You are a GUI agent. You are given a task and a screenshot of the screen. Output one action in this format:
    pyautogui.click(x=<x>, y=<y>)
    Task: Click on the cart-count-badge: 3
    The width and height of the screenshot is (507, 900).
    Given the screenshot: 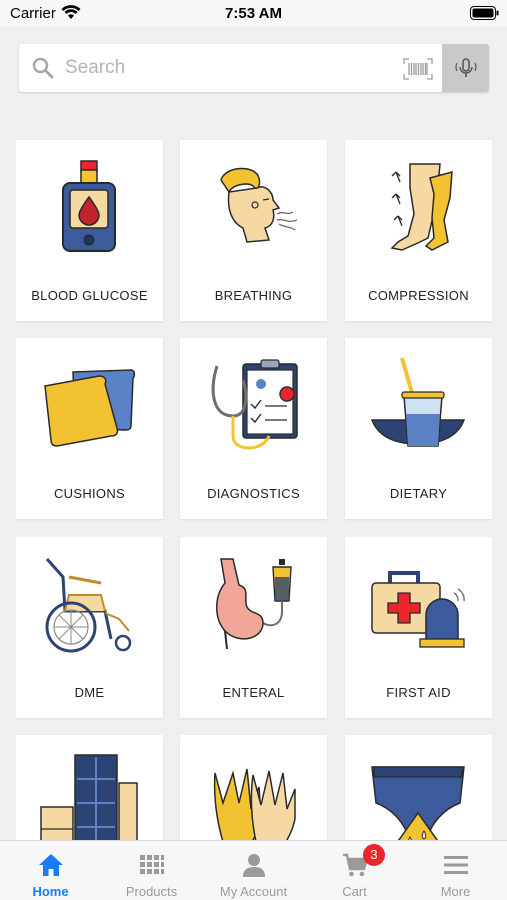 What is the action you would take?
    pyautogui.click(x=374, y=855)
    